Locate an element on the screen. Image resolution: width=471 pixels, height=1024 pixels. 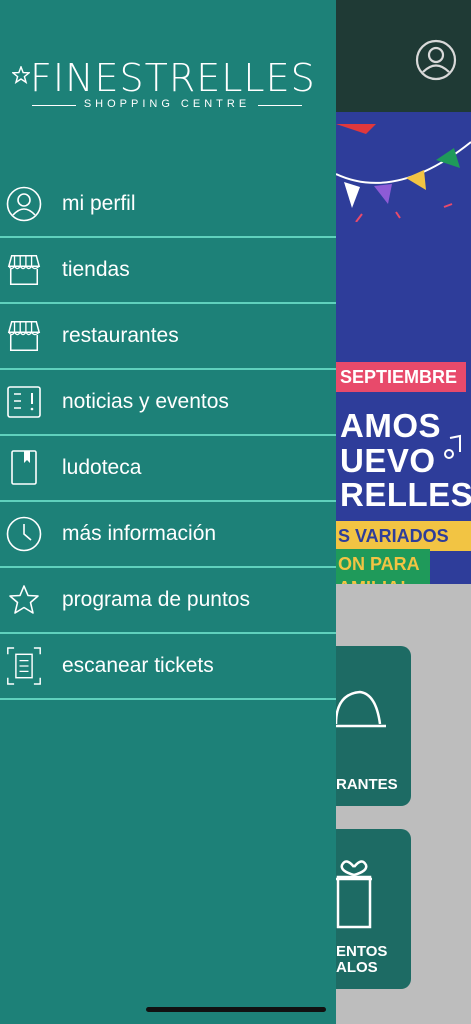
menu-item-label: tiendas is located at coordinates (96, 269).